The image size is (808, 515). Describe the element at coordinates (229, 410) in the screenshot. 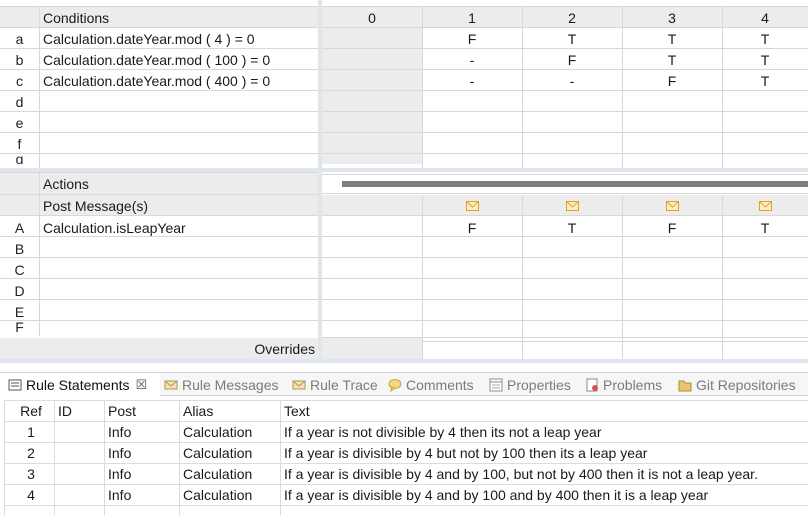

I see `table-column-header: Alias` at that location.